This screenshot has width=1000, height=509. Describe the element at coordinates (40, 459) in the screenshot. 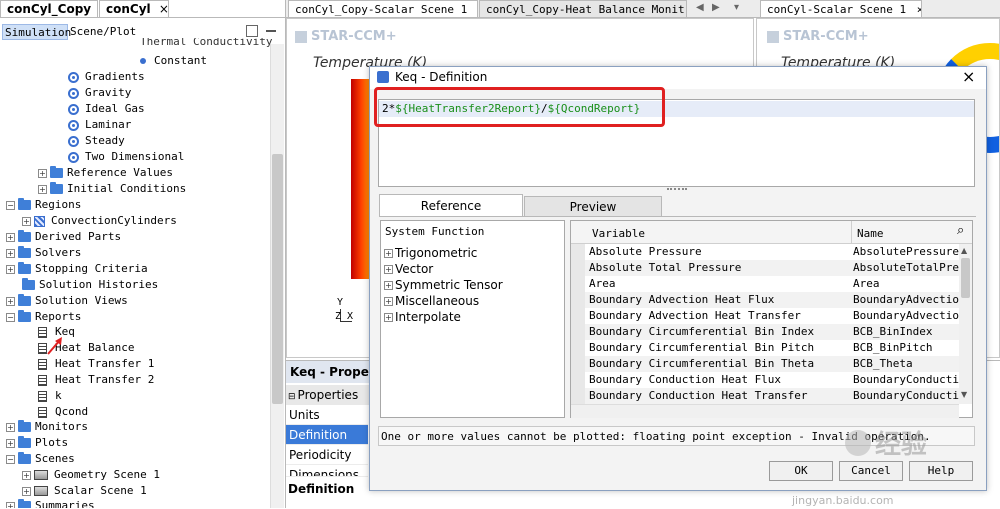

I see `tree-item-scenes: −Scenes` at that location.